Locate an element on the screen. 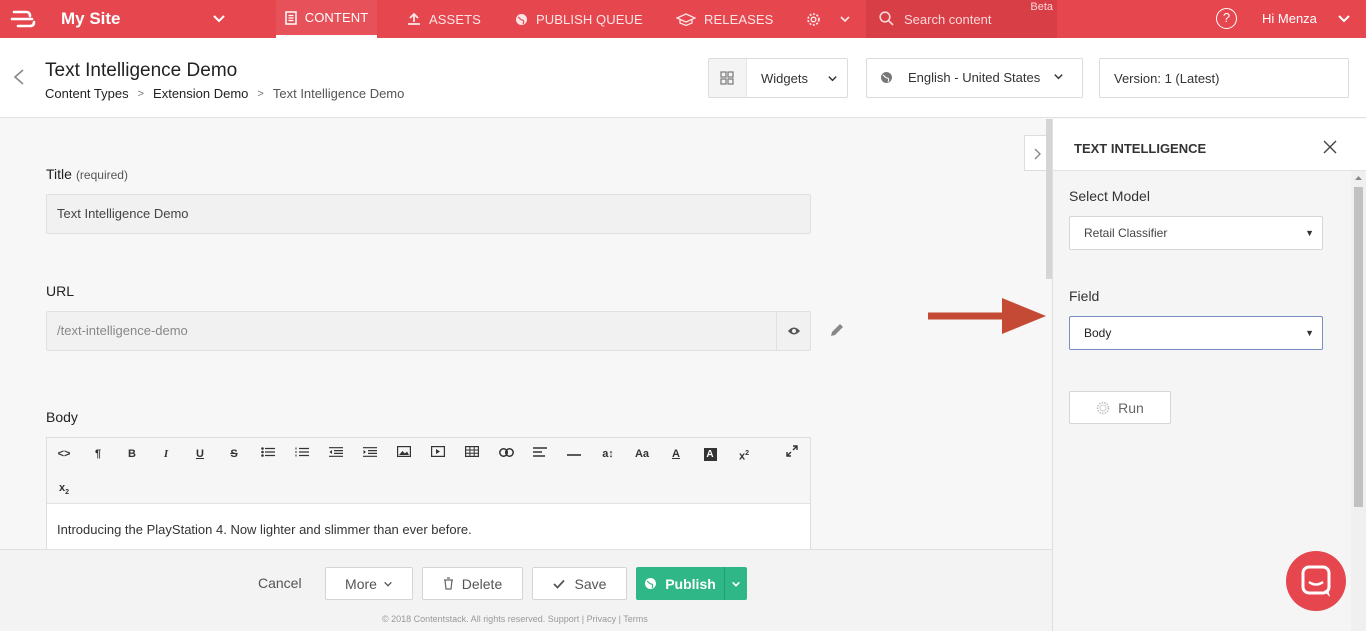 The height and width of the screenshot is (631, 1366). field-select: Body ▼ is located at coordinates (1196, 333).